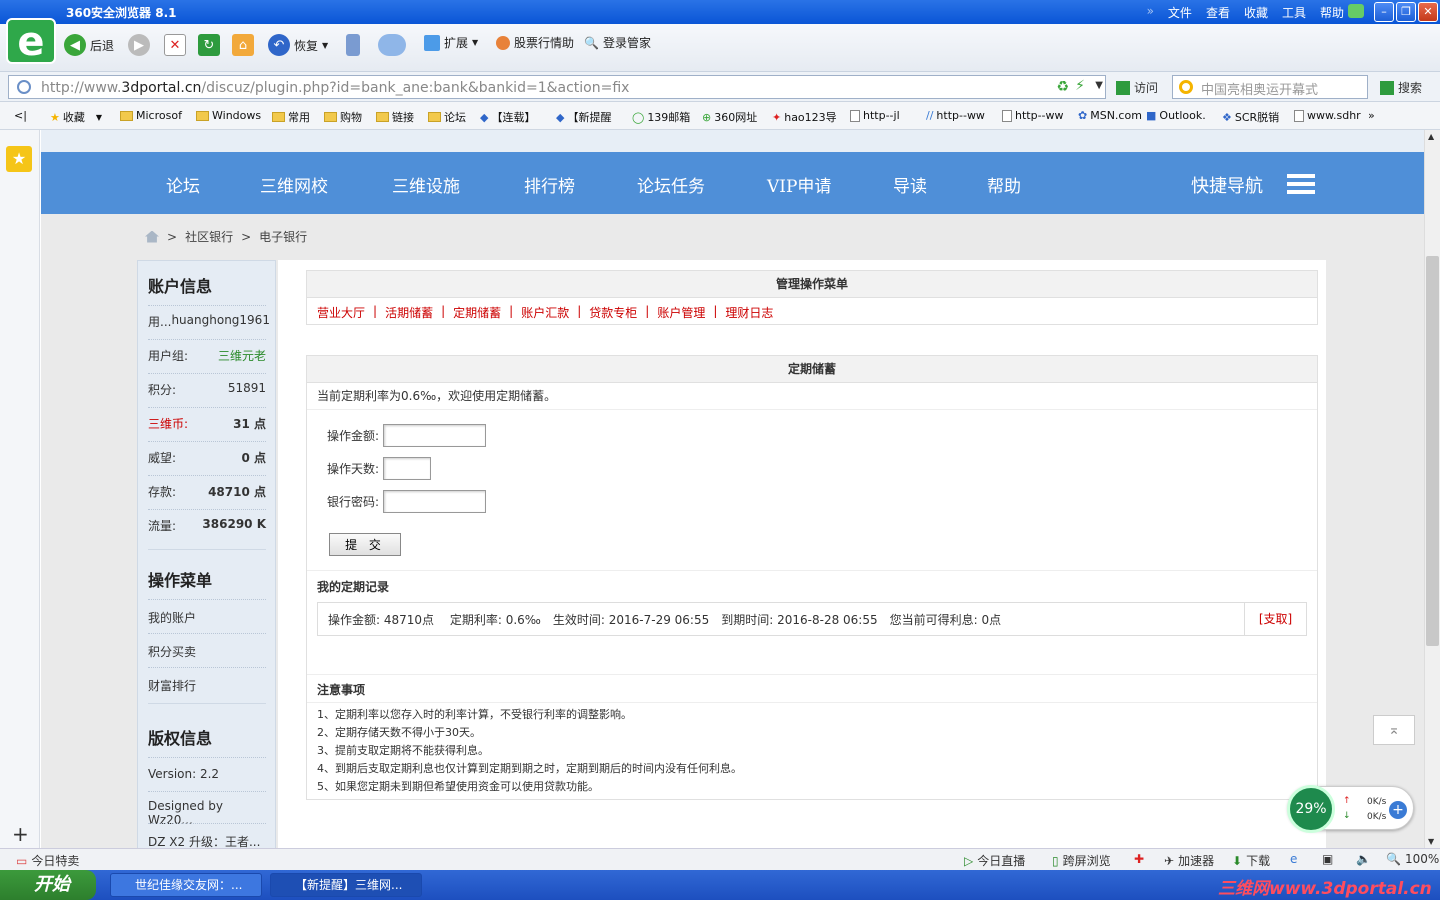 The height and width of the screenshot is (900, 1440). What do you see at coordinates (507, 117) in the screenshot?
I see `bookmark-link: ◆ 【连载】` at bounding box center [507, 117].